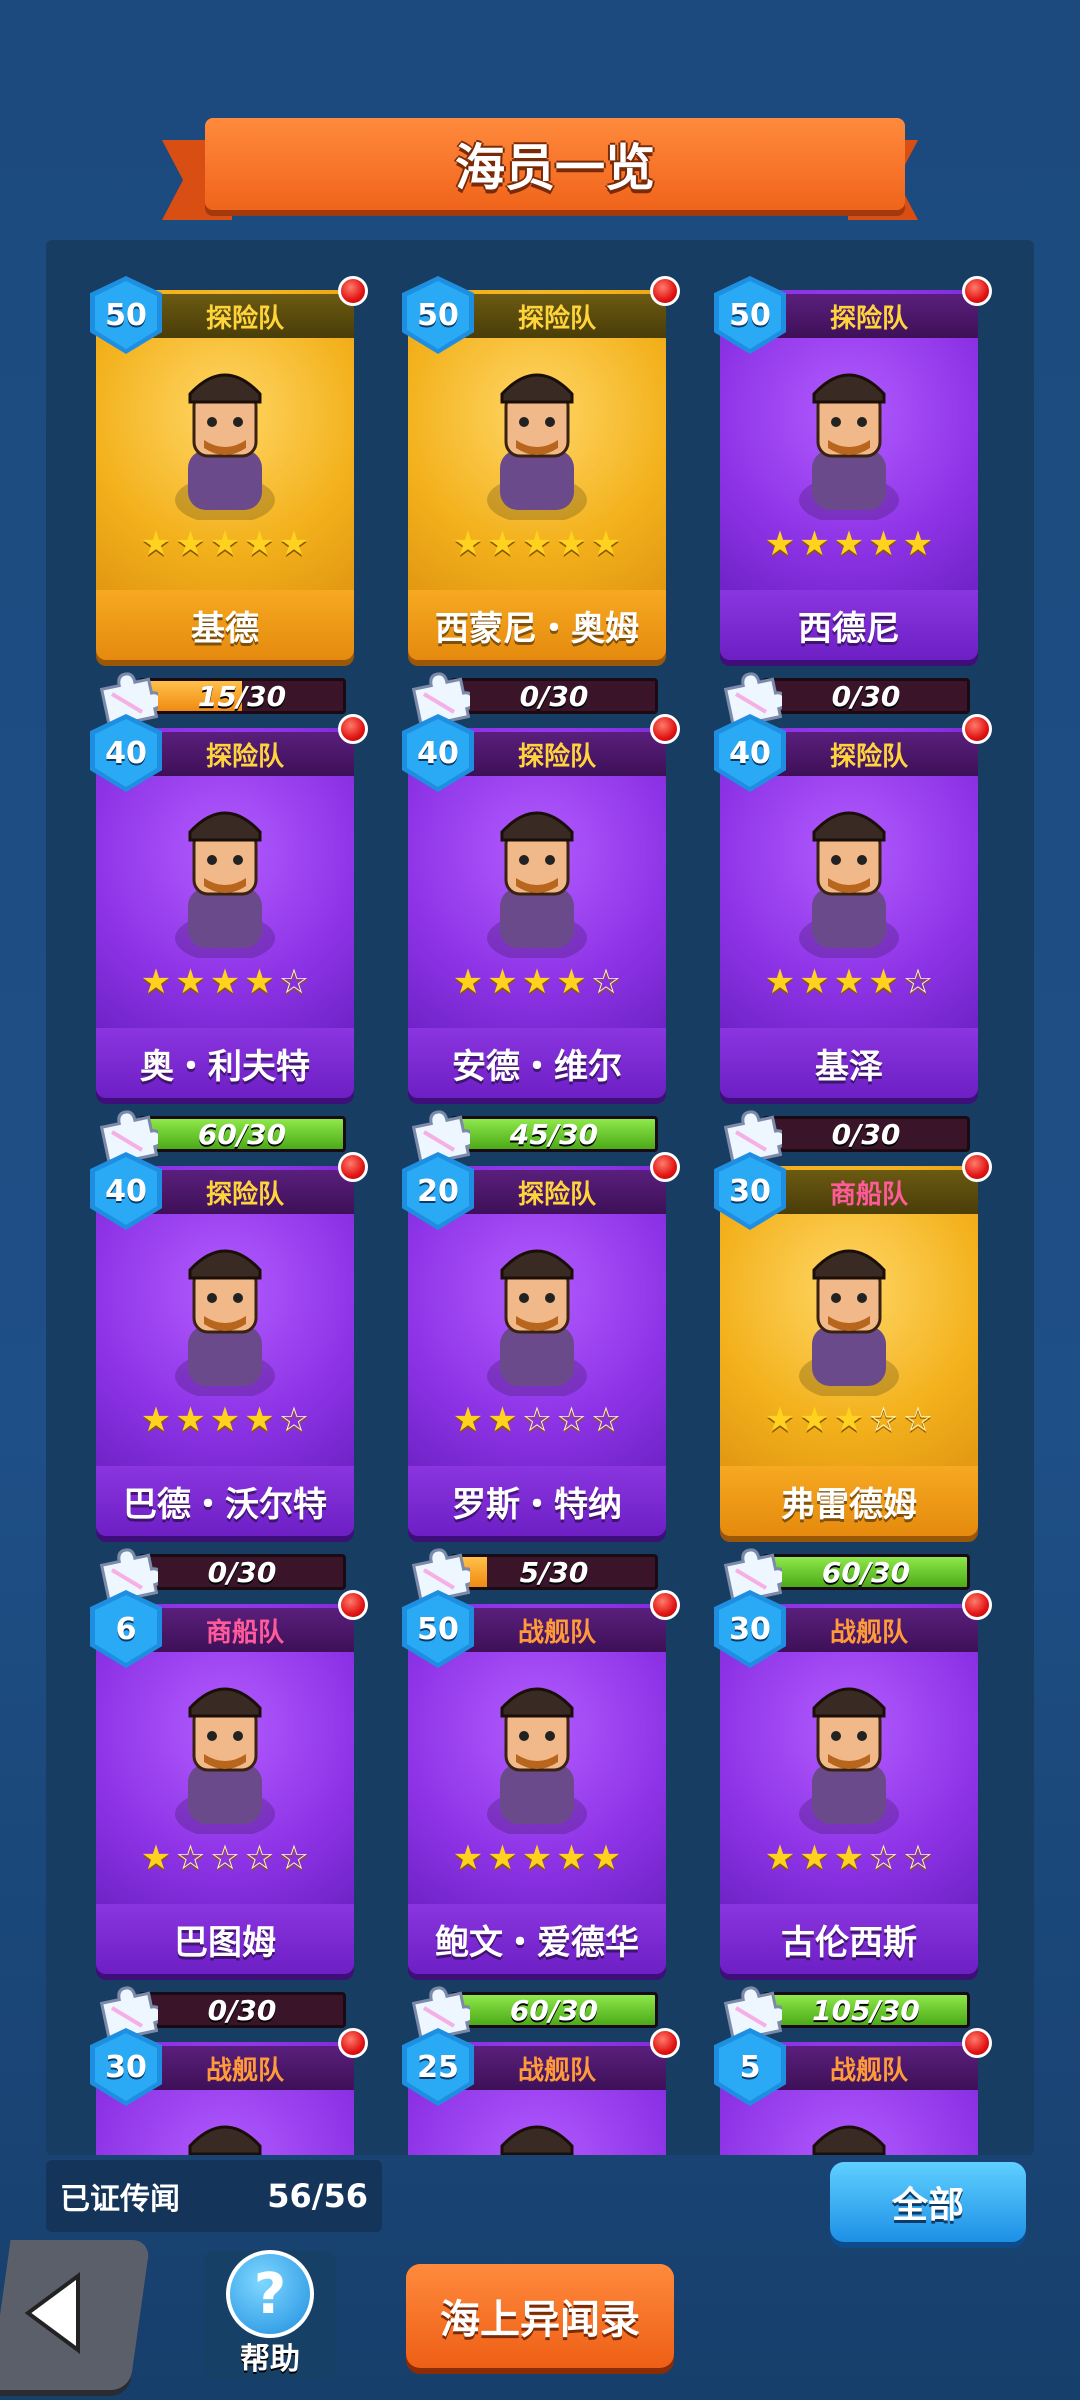 This screenshot has width=1080, height=2400. I want to click on crew-name: 巴图姆, so click(225, 1939).